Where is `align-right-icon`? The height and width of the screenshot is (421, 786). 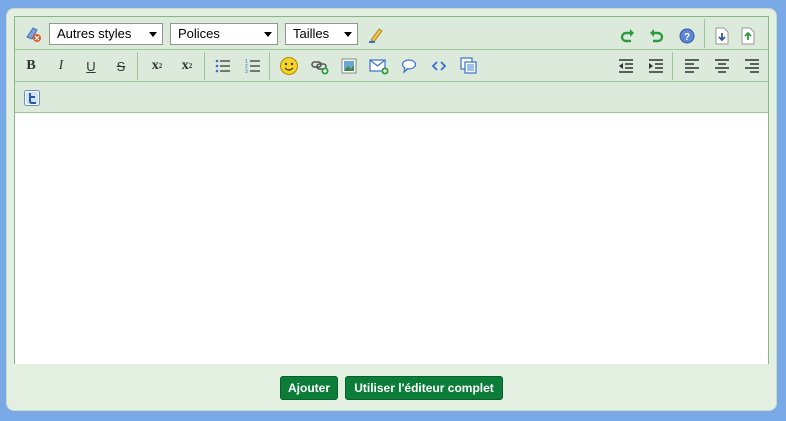
align-right-icon is located at coordinates (752, 66).